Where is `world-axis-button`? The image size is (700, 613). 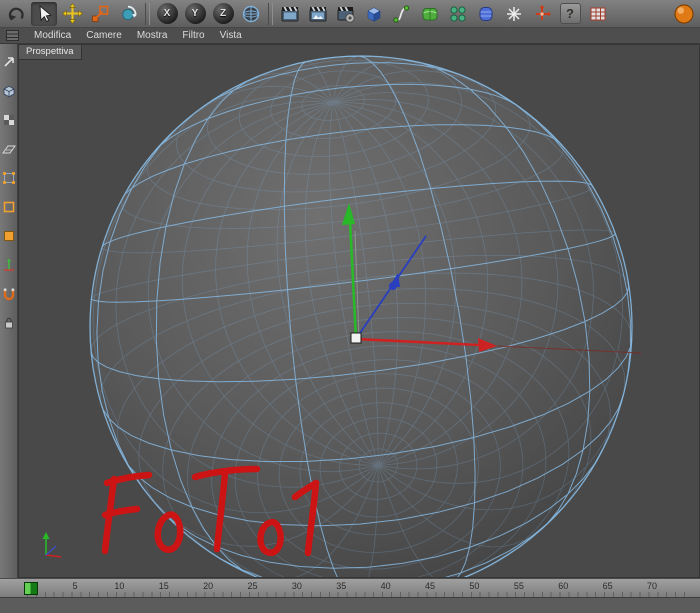 world-axis-button is located at coordinates (542, 14).